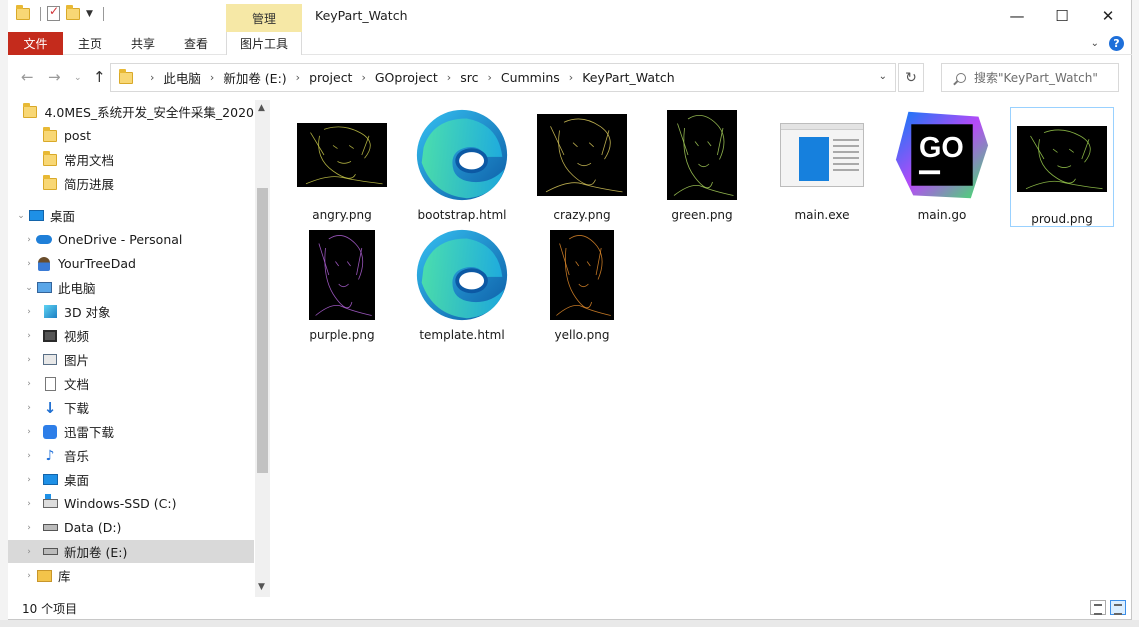 This screenshot has width=1139, height=627. I want to click on recent-locations-chevron-icon: ⌄, so click(78, 78).